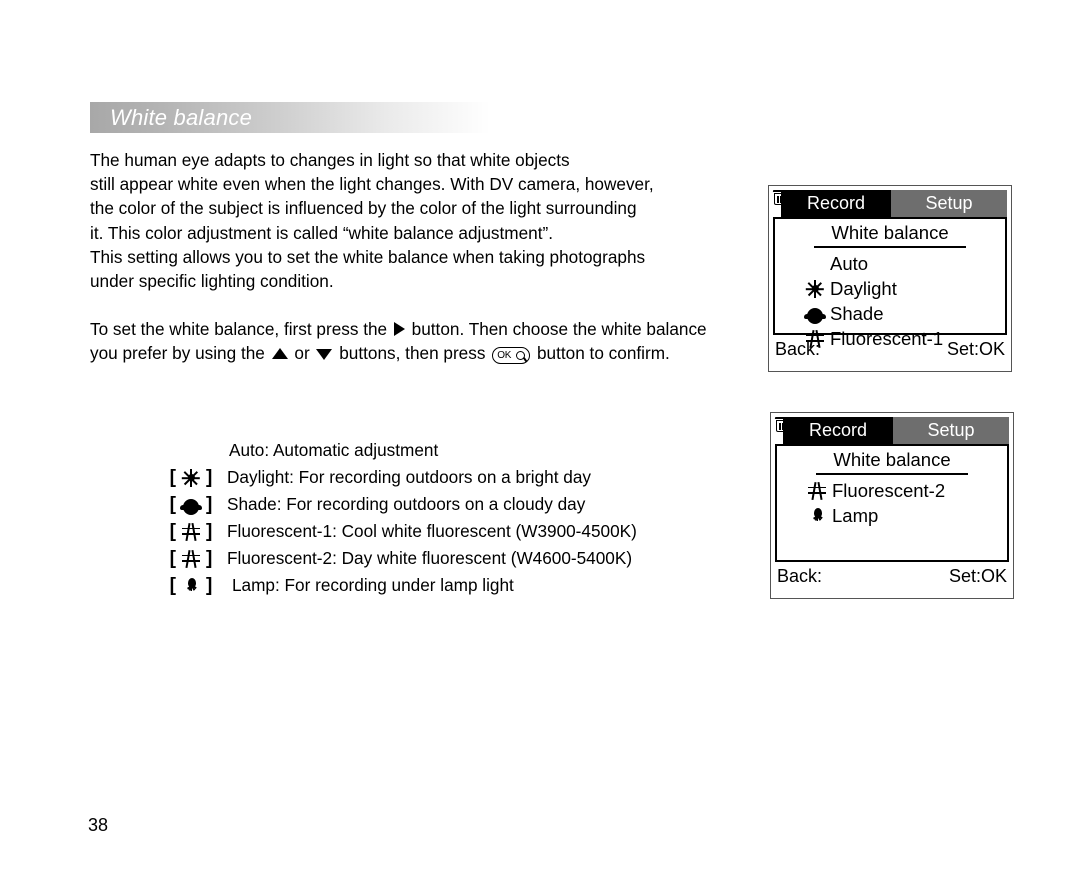 This screenshot has height=894, width=1080. I want to click on camera-lcd-screen-1: Record Setup White balance Auto Daylight, so click(890, 278).